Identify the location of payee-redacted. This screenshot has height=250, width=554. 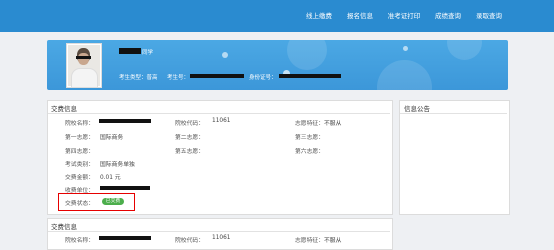
(125, 188).